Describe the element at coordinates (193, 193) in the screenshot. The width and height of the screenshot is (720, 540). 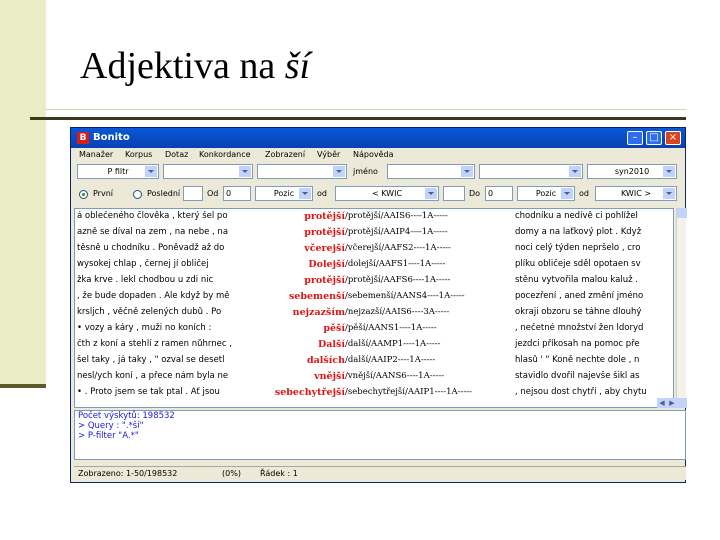
I see `first-last-combo` at that location.